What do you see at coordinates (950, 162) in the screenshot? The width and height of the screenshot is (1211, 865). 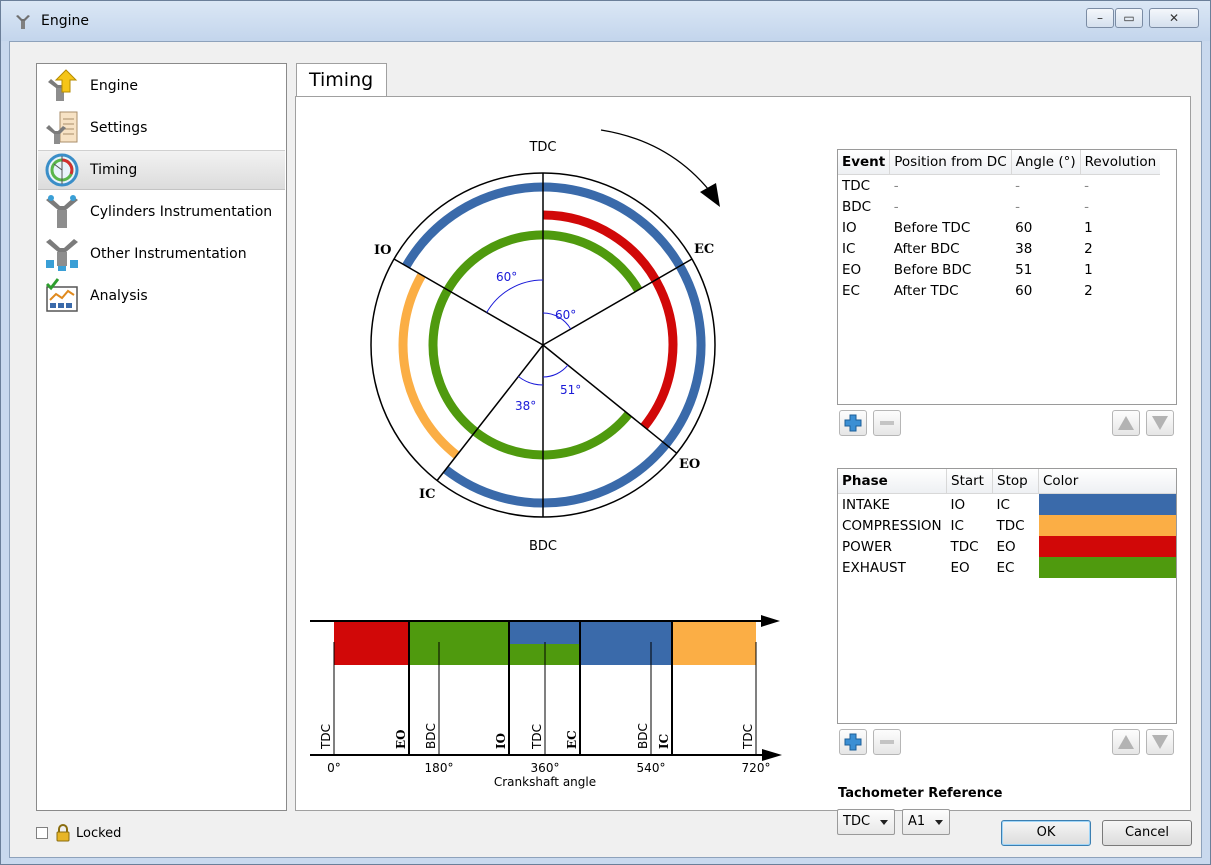 I see `column-header-position: Position from DC` at bounding box center [950, 162].